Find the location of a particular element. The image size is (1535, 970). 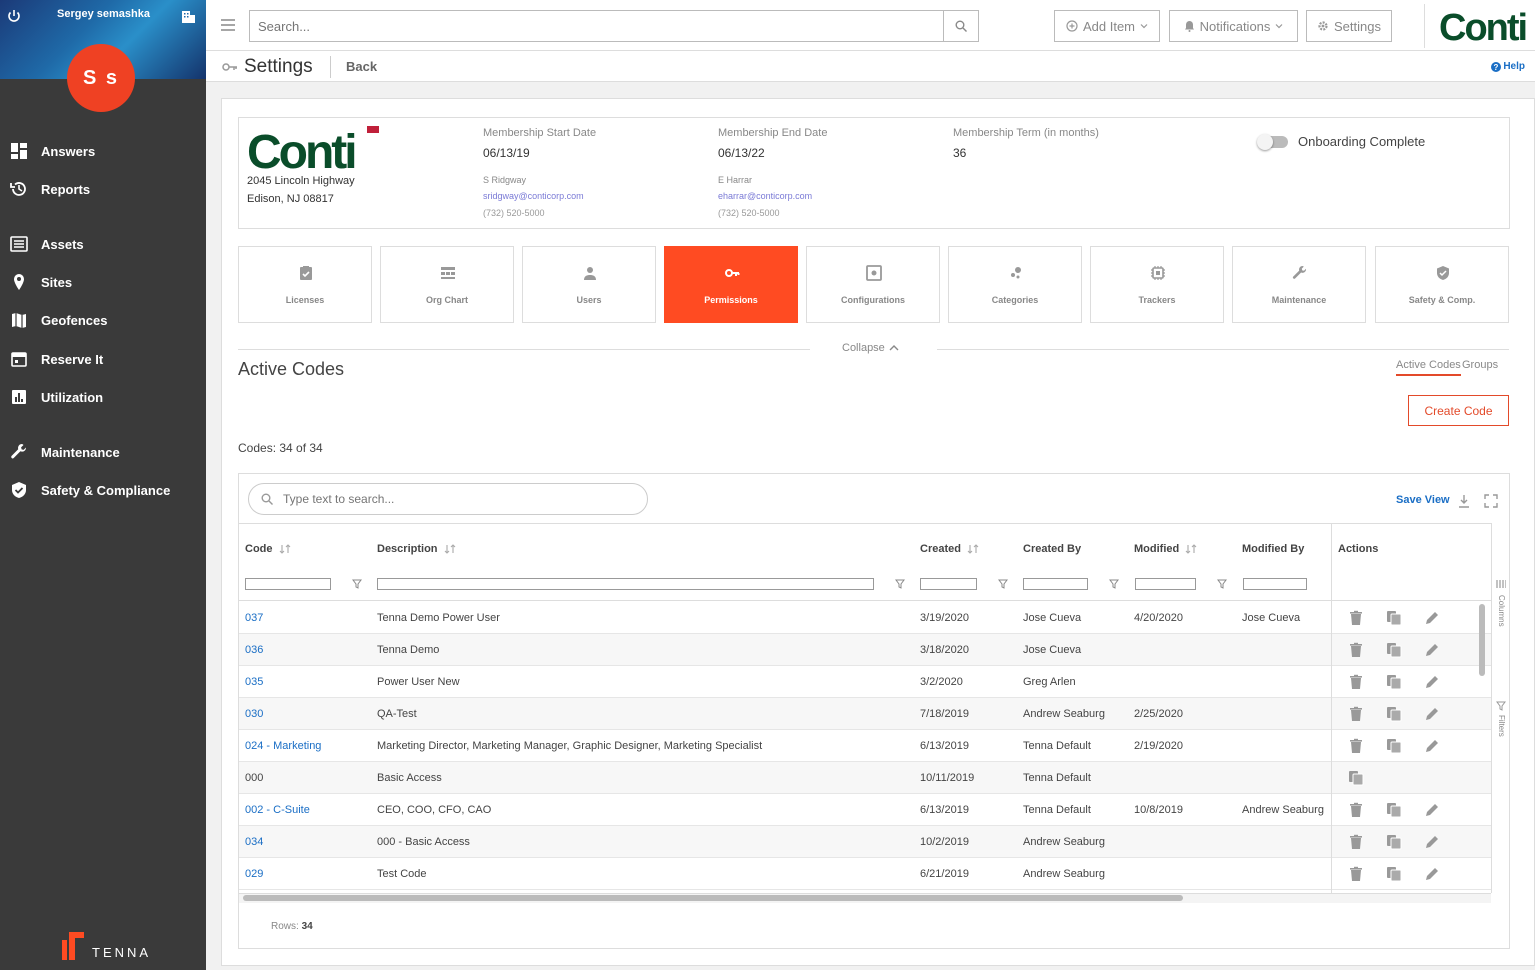

cell-code: 036 is located at coordinates (254, 650).